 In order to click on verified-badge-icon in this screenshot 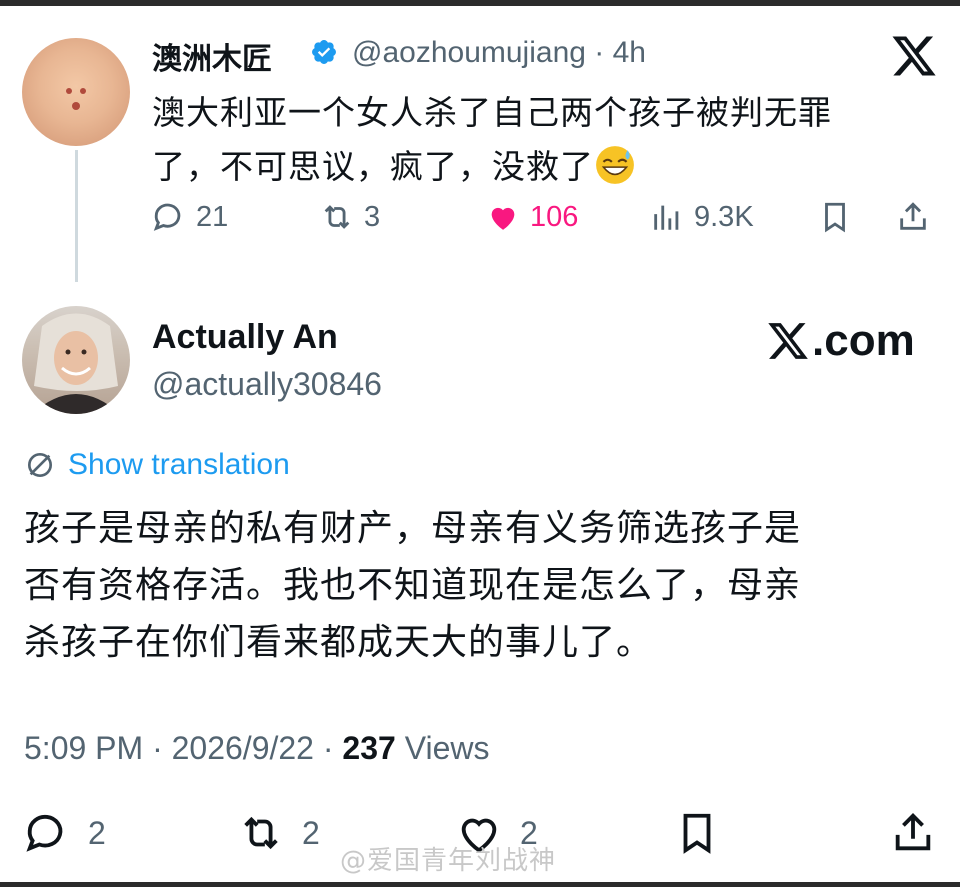, I will do `click(324, 52)`.